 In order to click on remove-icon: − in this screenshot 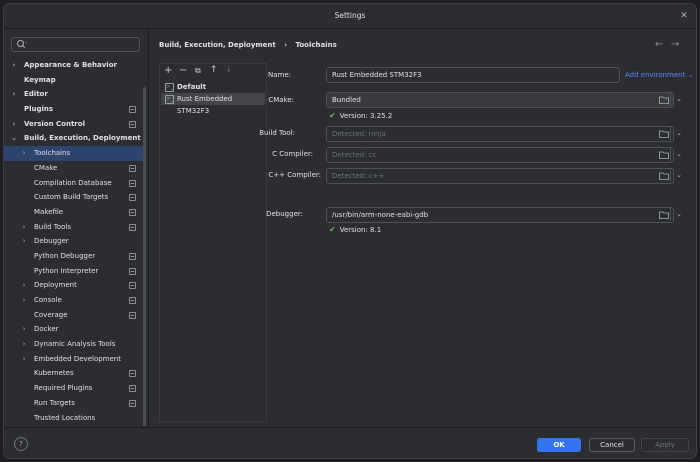, I will do `click(183, 70)`.